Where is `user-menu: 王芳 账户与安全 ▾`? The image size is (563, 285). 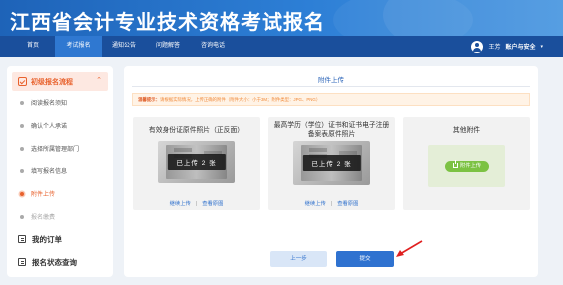
user-menu: 王芳 账户与安全 ▾ is located at coordinates (507, 46).